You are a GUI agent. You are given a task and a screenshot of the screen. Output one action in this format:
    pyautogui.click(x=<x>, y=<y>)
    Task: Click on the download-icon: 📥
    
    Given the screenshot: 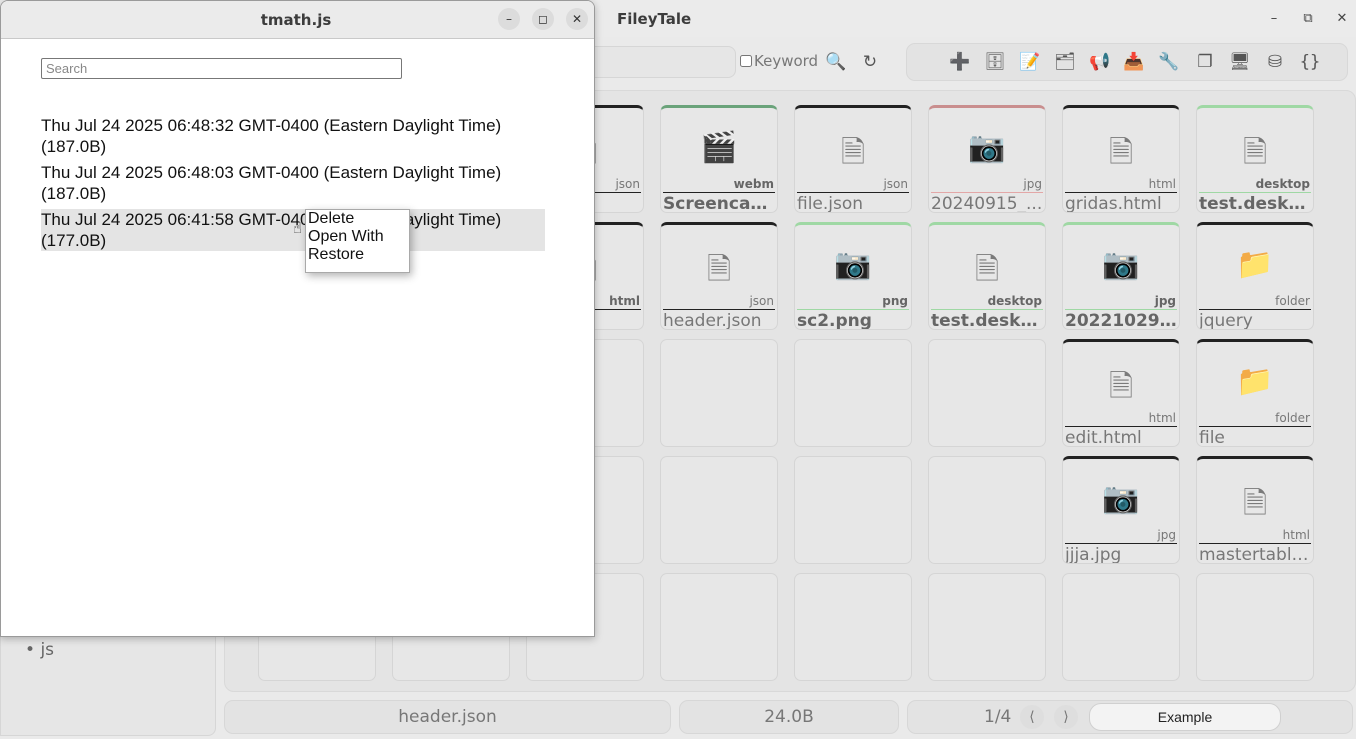 What is the action you would take?
    pyautogui.click(x=1134, y=62)
    